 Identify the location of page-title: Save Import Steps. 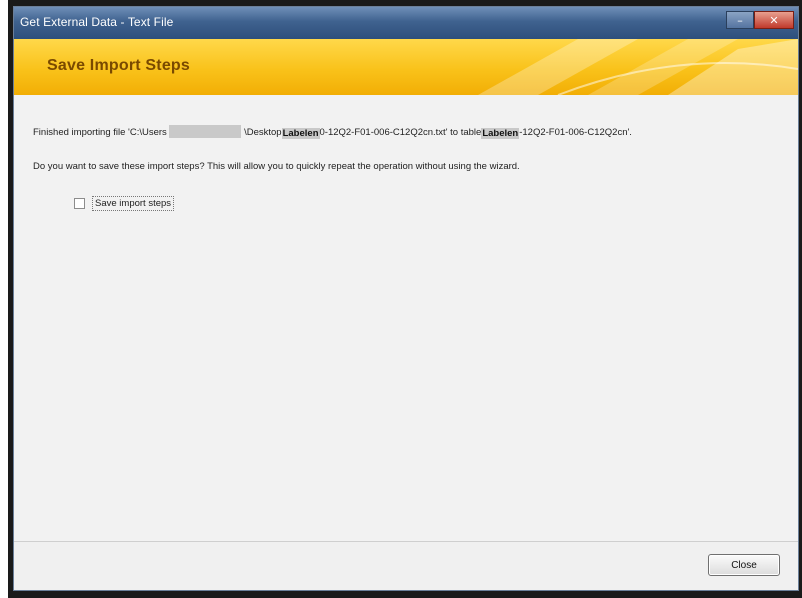
(119, 65).